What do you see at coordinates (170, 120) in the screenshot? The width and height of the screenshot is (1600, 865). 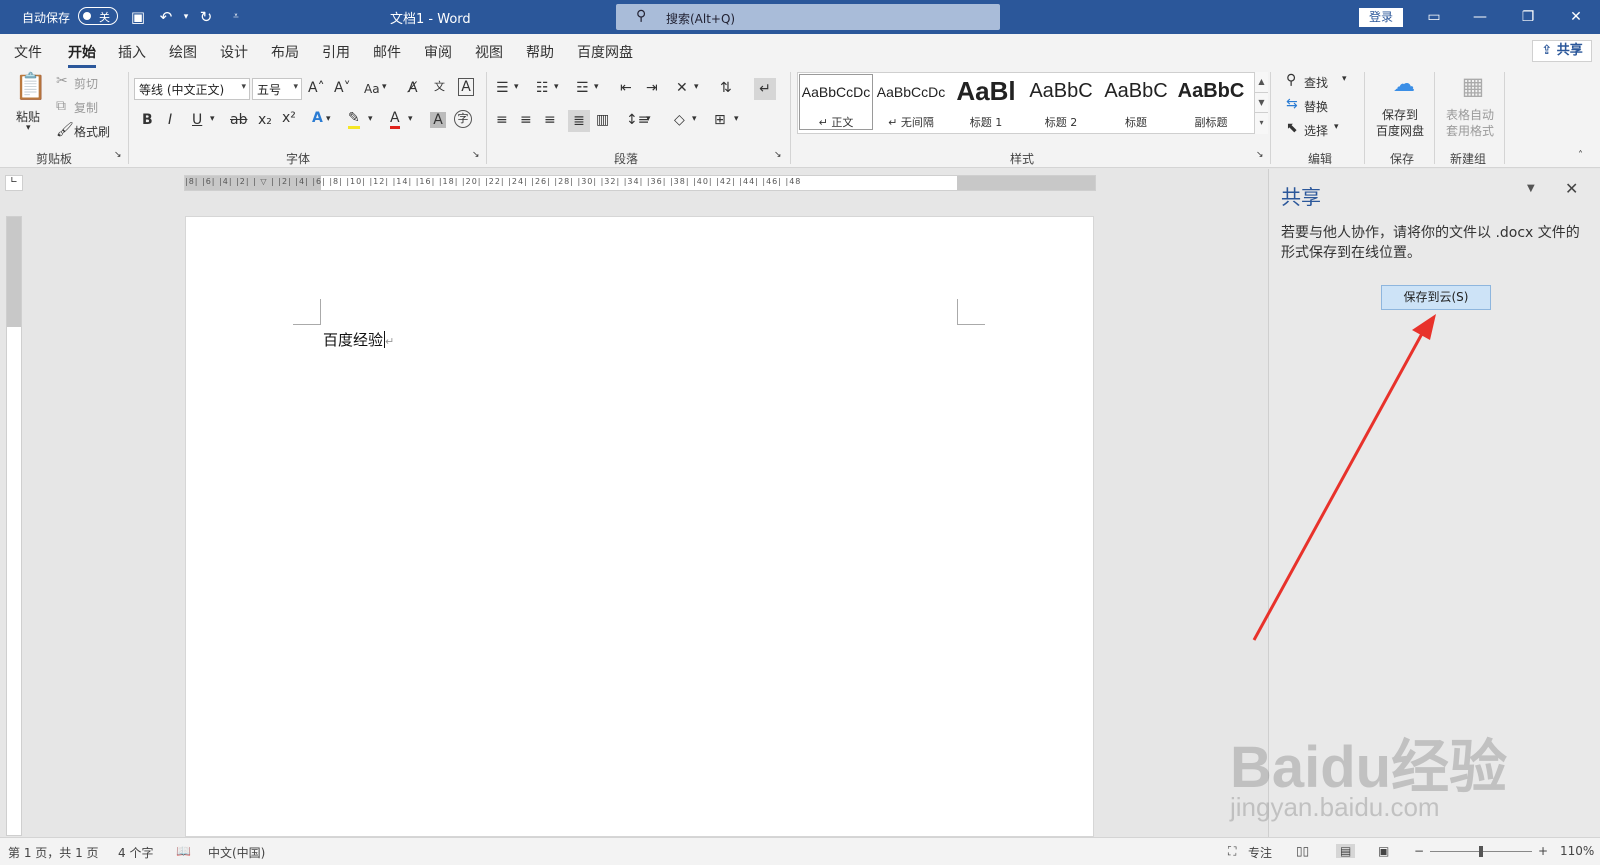 I see `italic-icon: I` at bounding box center [170, 120].